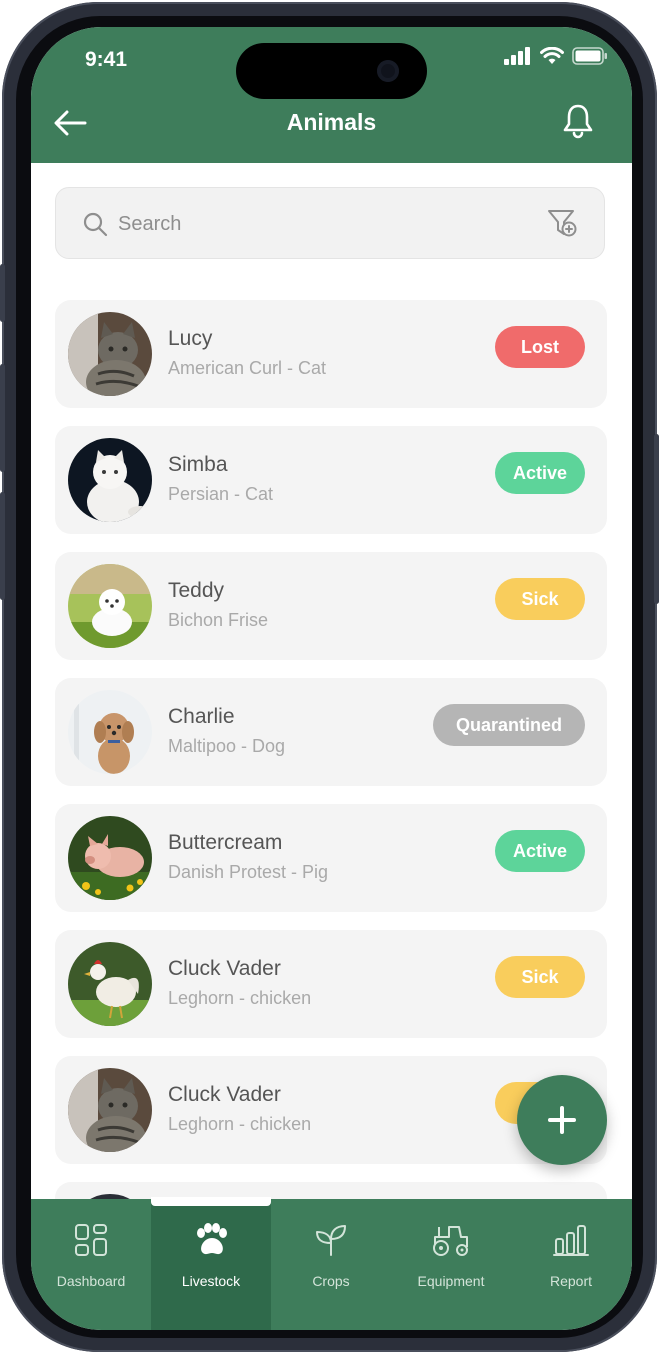 Image resolution: width=661 pixels, height=1356 pixels. What do you see at coordinates (248, 872) in the screenshot?
I see `animal-breed: Danish Protest - Pig` at bounding box center [248, 872].